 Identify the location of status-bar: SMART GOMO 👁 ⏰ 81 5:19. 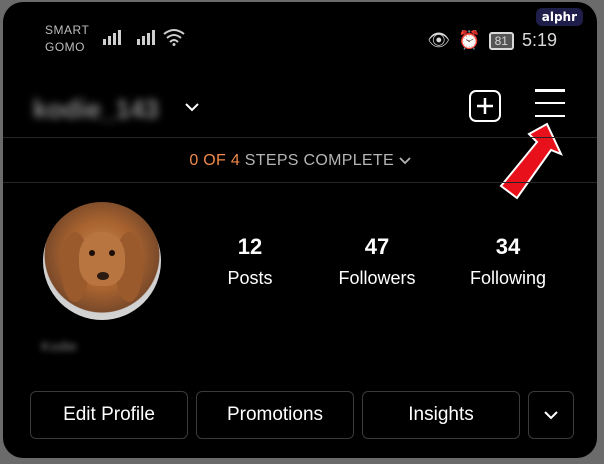
(300, 32).